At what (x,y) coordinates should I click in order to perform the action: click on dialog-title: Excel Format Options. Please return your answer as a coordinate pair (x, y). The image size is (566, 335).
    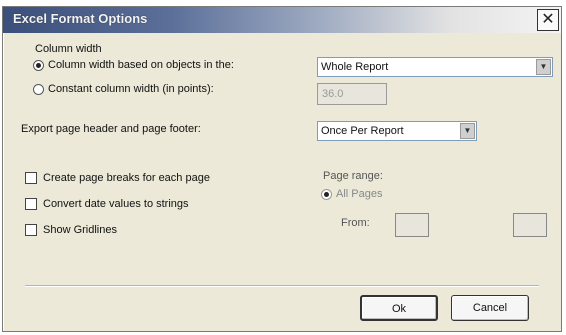
    Looking at the image, I should click on (80, 18).